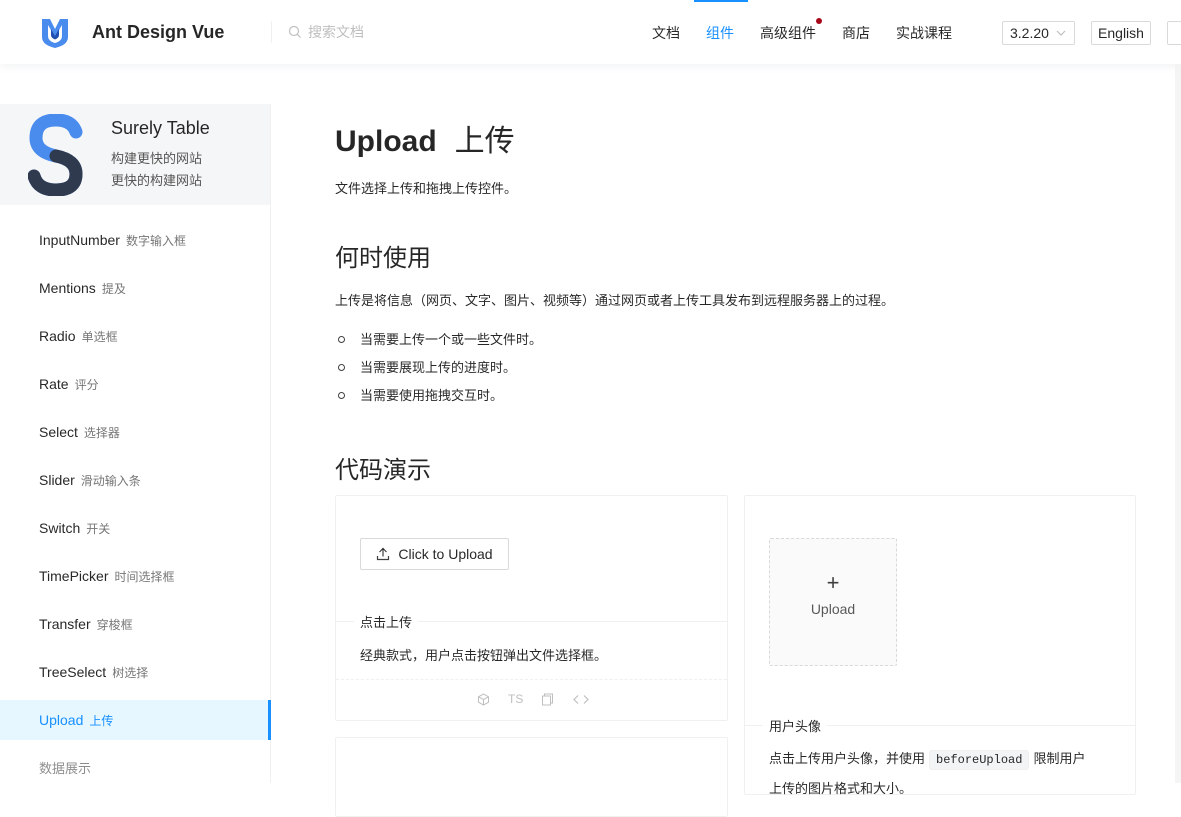 The height and width of the screenshot is (817, 1181). I want to click on menu-item-sublabel: 上传, so click(101, 721).